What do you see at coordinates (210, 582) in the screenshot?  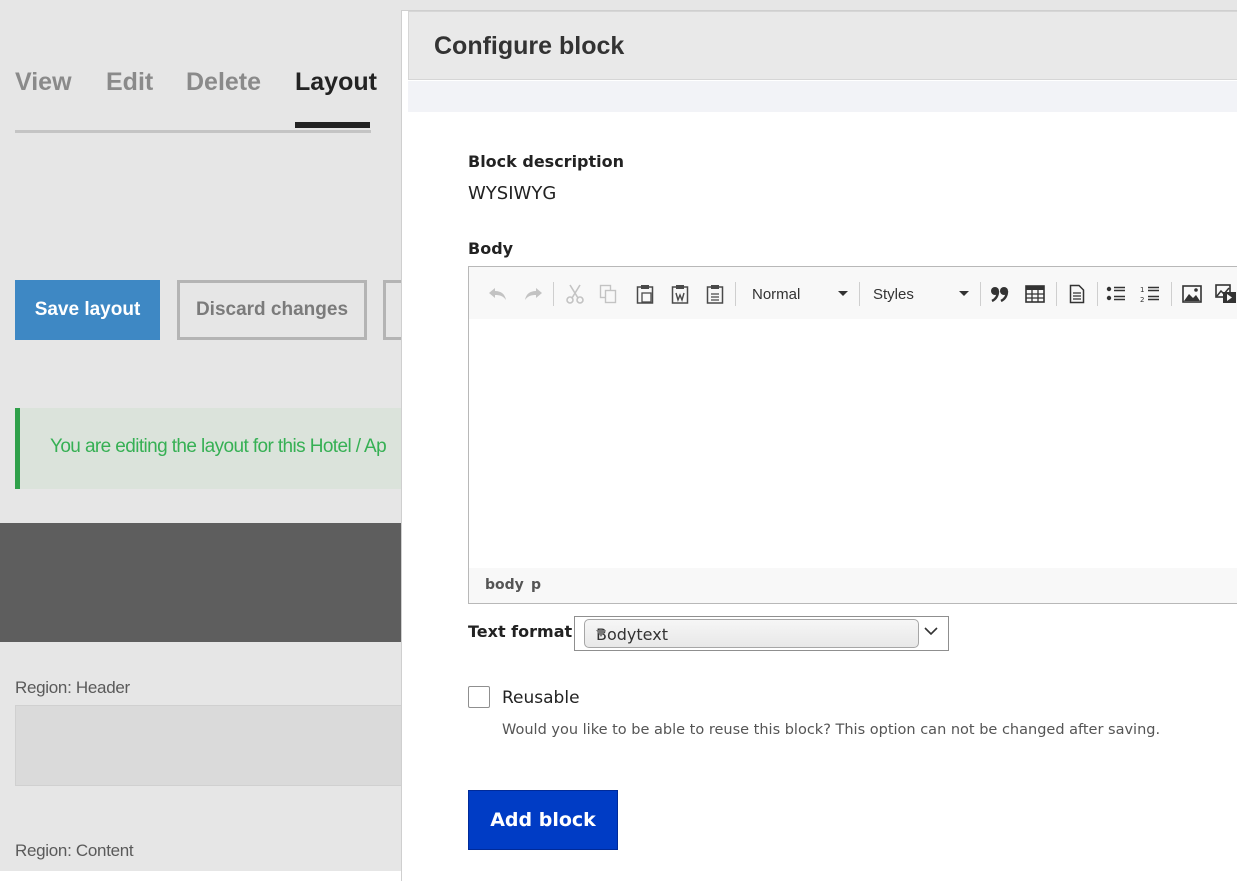 I see `layout-section-banner` at bounding box center [210, 582].